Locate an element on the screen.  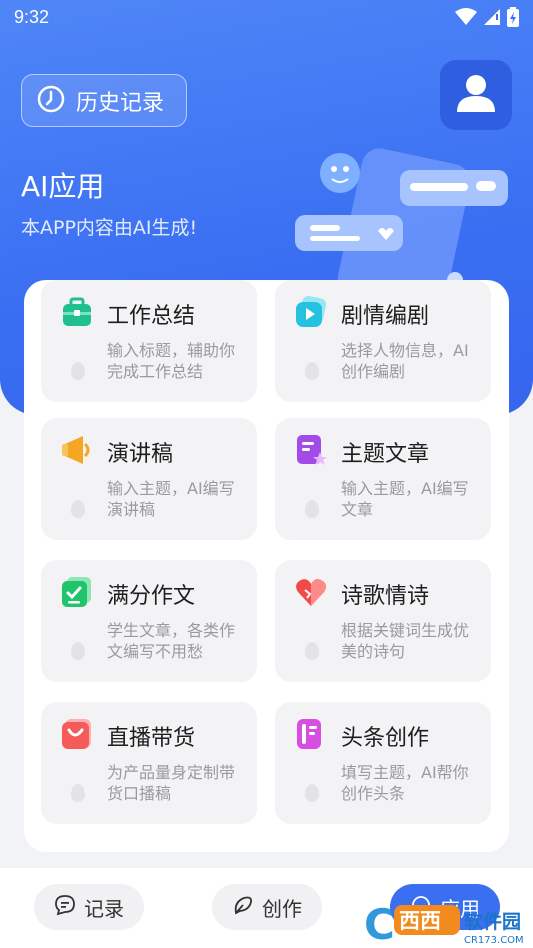
card-desc: 选择人物信息，AI创作编剧 is located at coordinates (405, 361).